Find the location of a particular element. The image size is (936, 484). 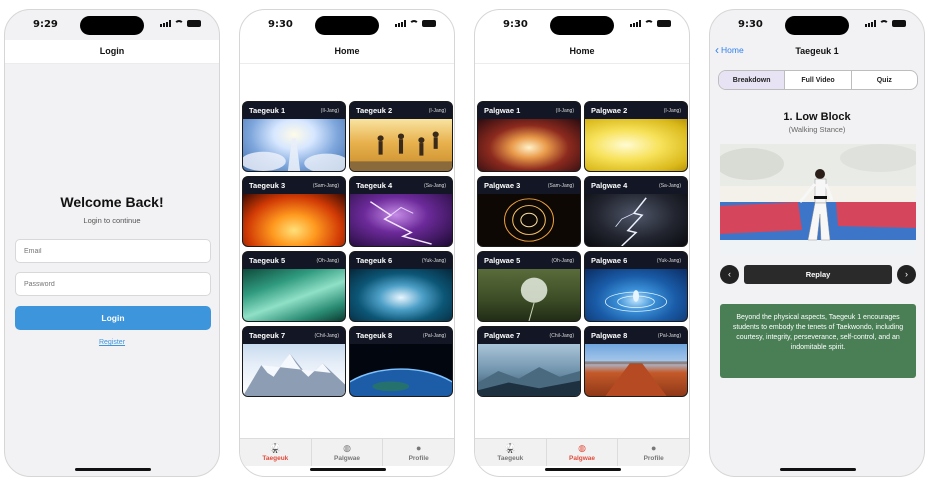

video-controls: ‹ Replay › is located at coordinates (818, 274).